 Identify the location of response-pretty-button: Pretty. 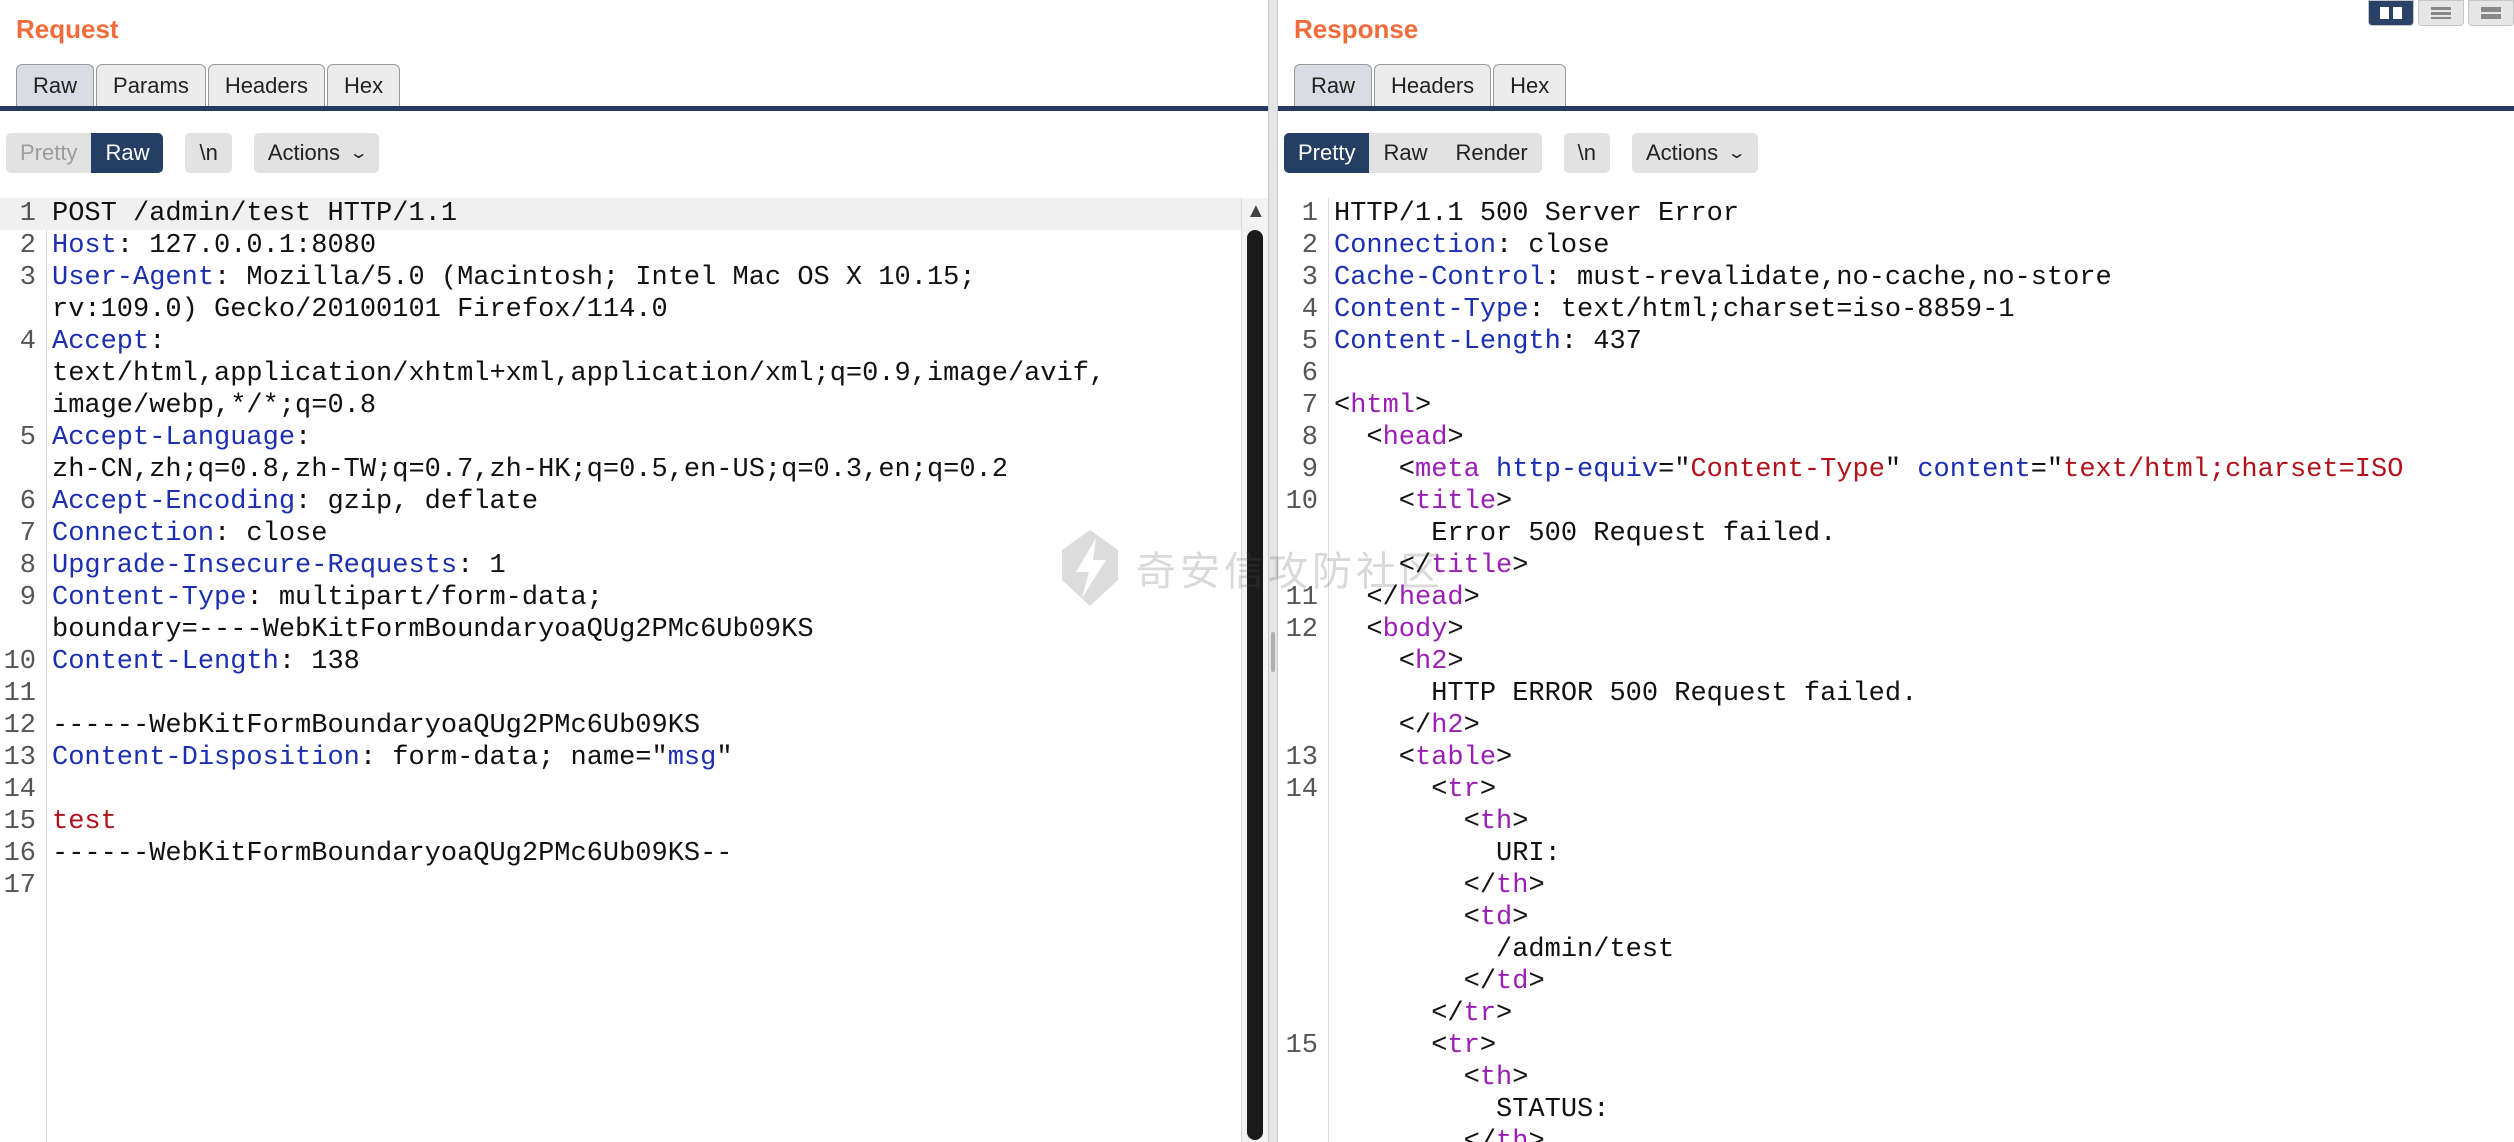
(1327, 153).